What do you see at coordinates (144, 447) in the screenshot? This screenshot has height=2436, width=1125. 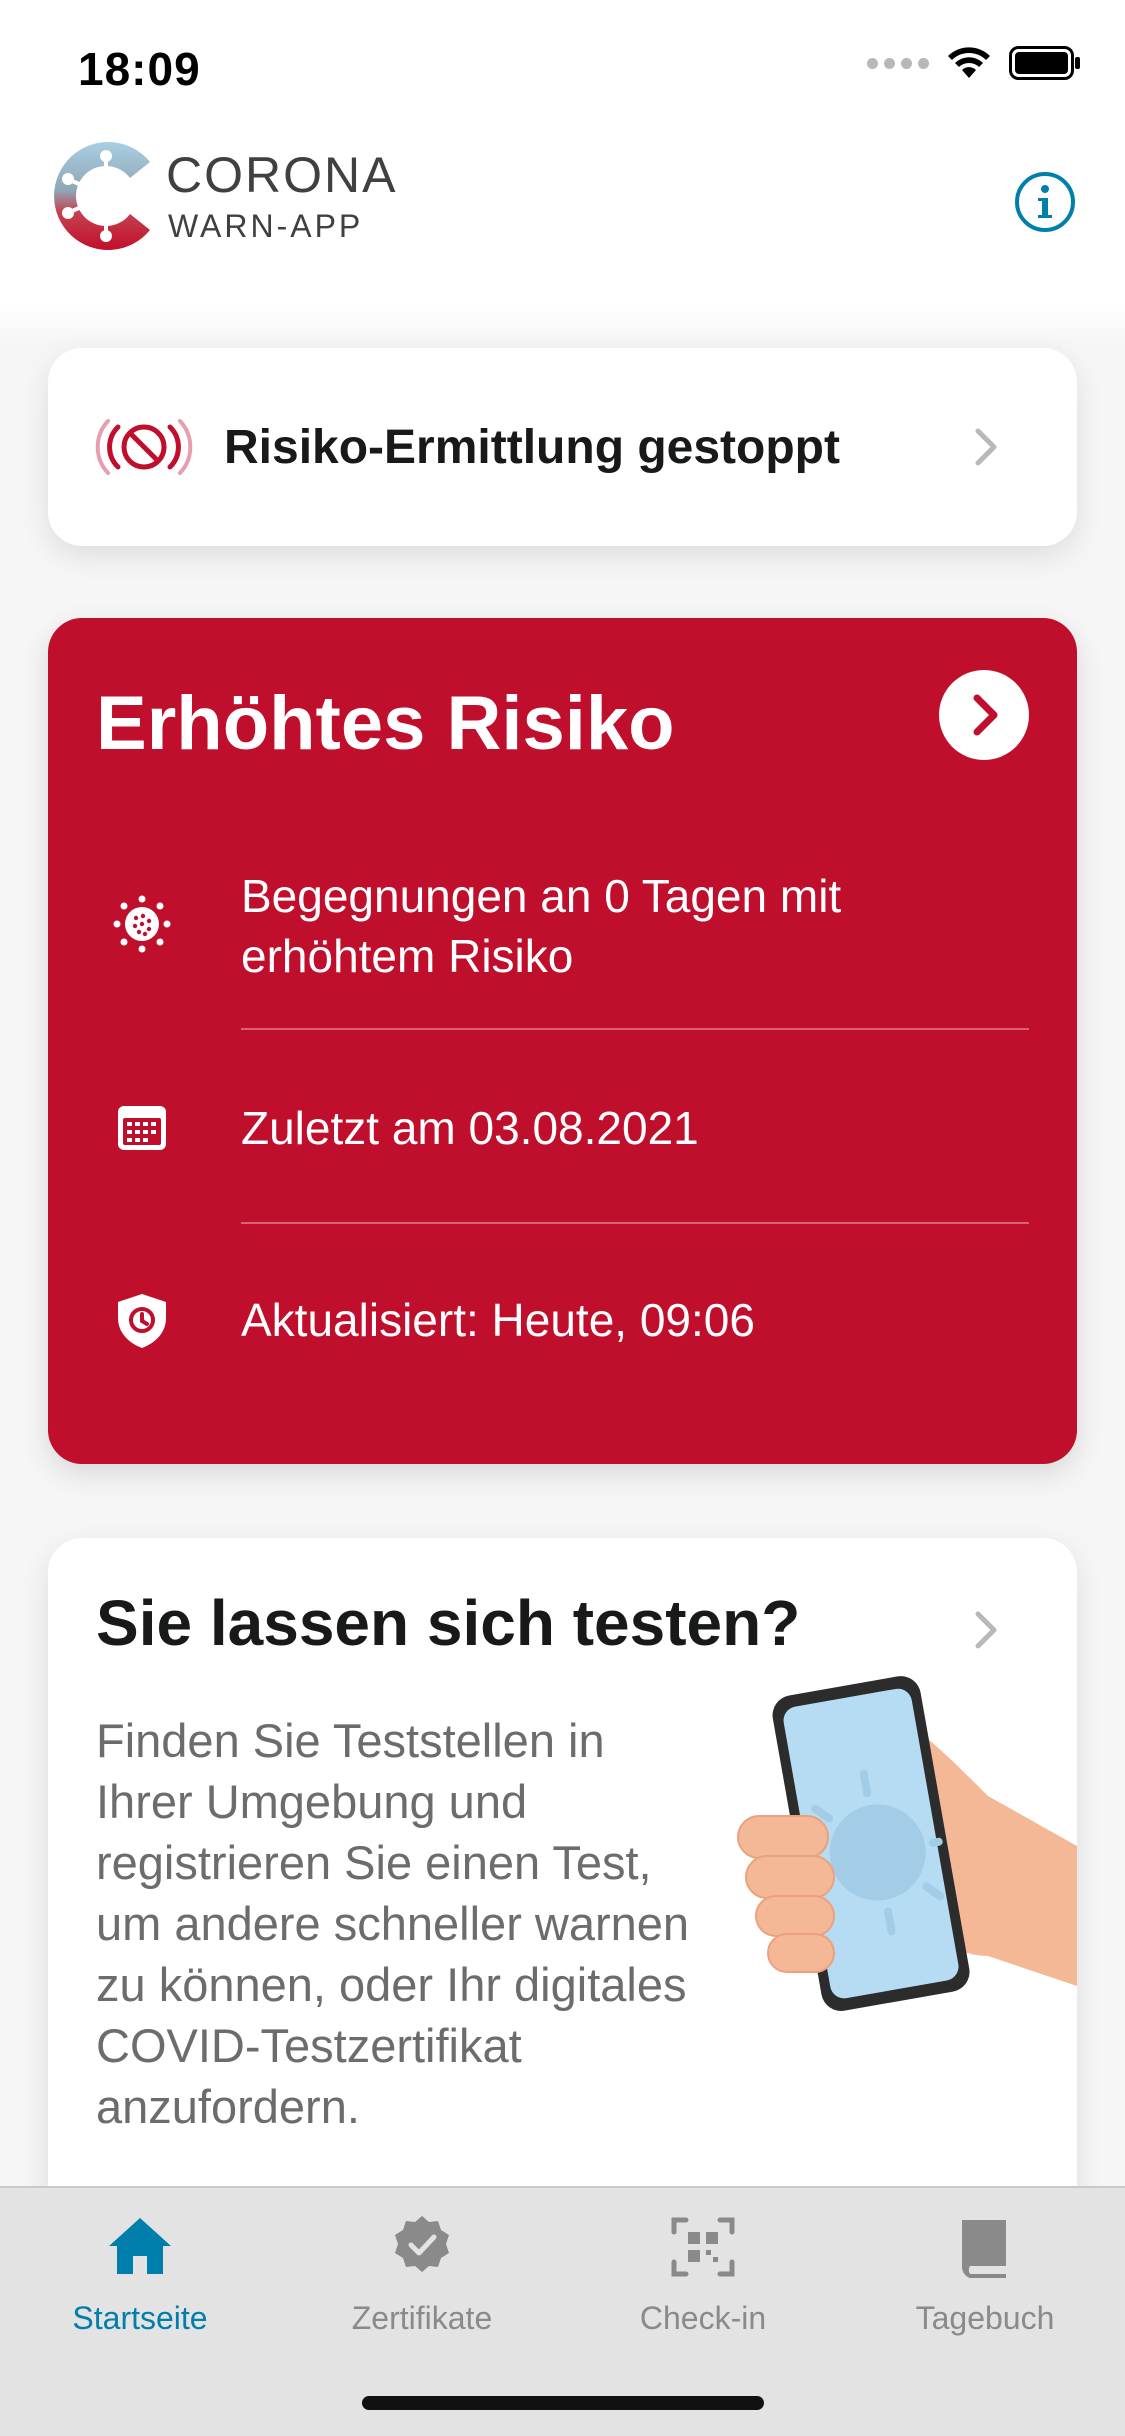 I see `stopped-exposure-icon` at bounding box center [144, 447].